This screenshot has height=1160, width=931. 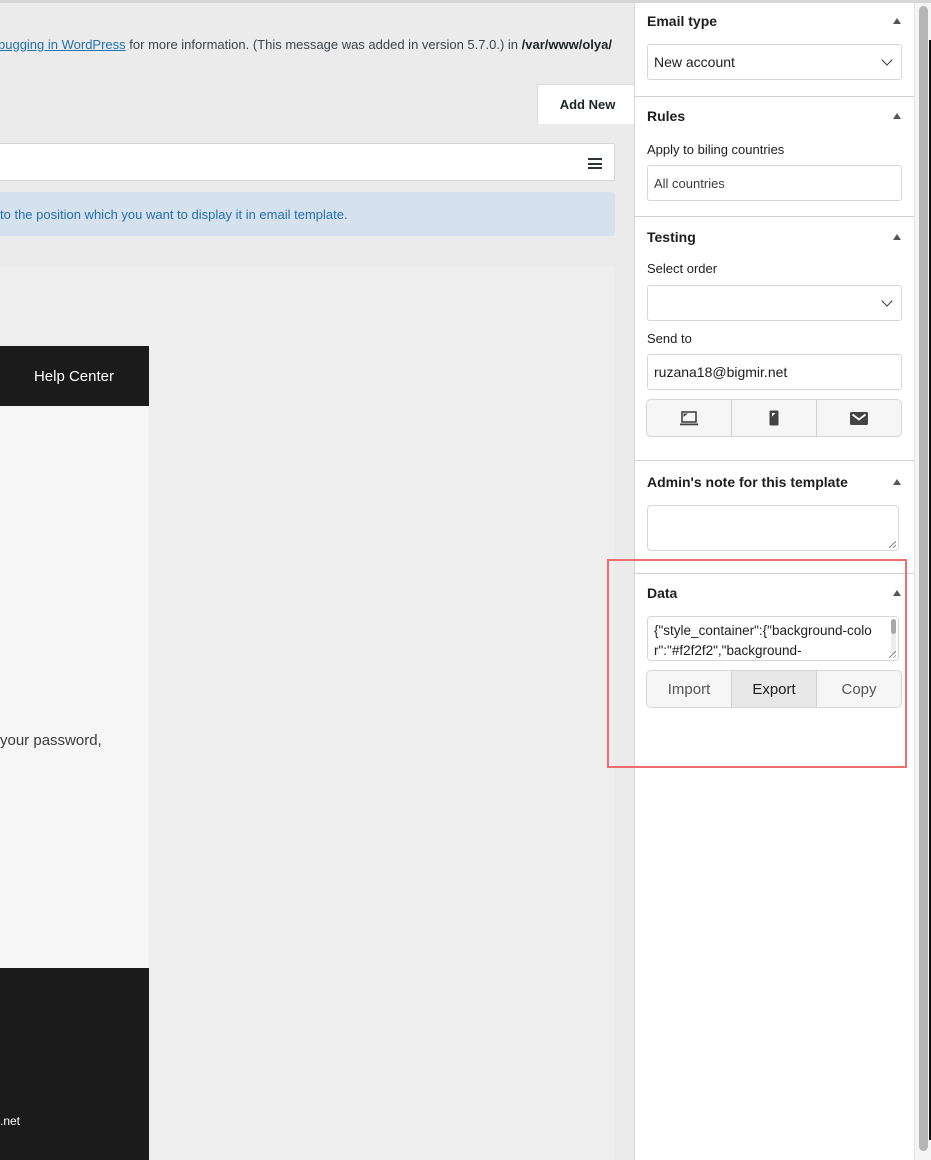 I want to click on menu-icon, so click(x=595, y=163).